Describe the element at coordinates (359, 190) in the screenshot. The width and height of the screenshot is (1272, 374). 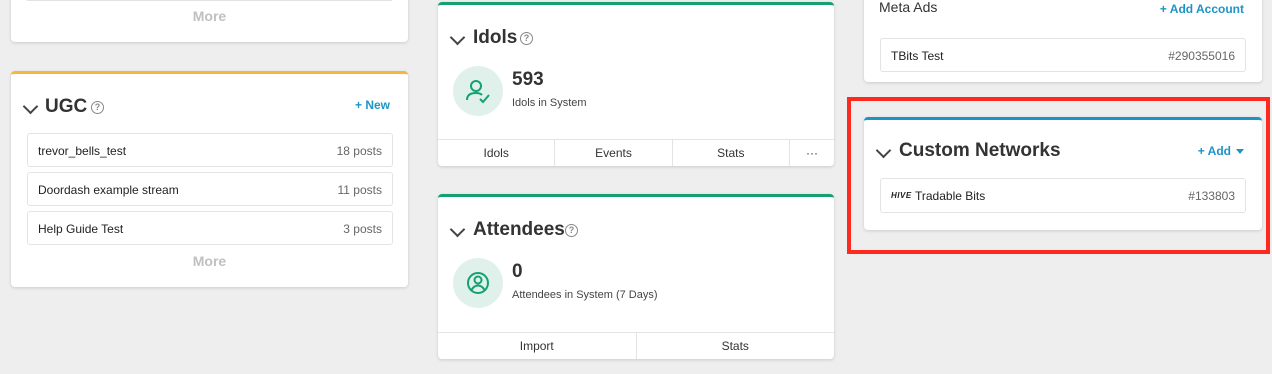
I see `ugc-item-count: 11 posts` at that location.